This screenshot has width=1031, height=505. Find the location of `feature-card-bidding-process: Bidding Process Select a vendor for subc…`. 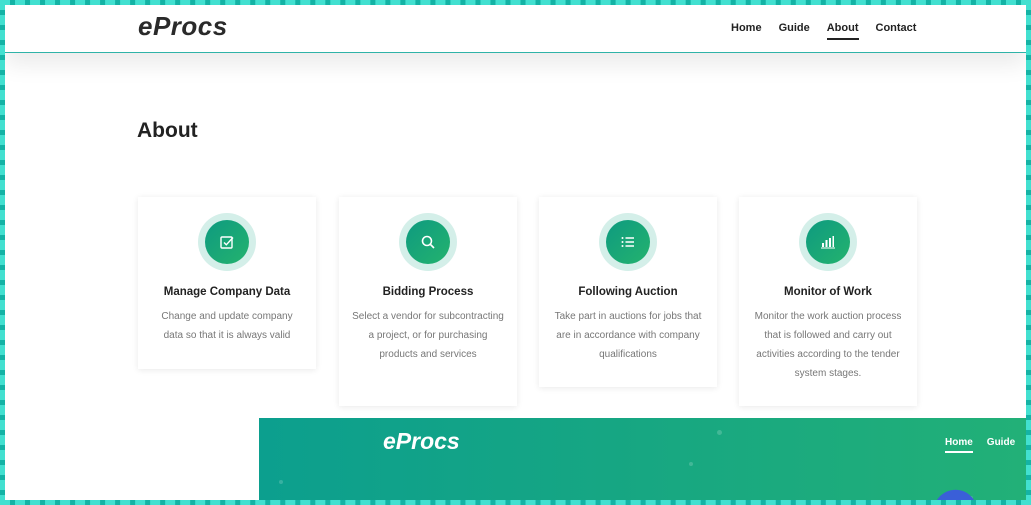

feature-card-bidding-process: Bidding Process Select a vendor for subc… is located at coordinates (428, 301).